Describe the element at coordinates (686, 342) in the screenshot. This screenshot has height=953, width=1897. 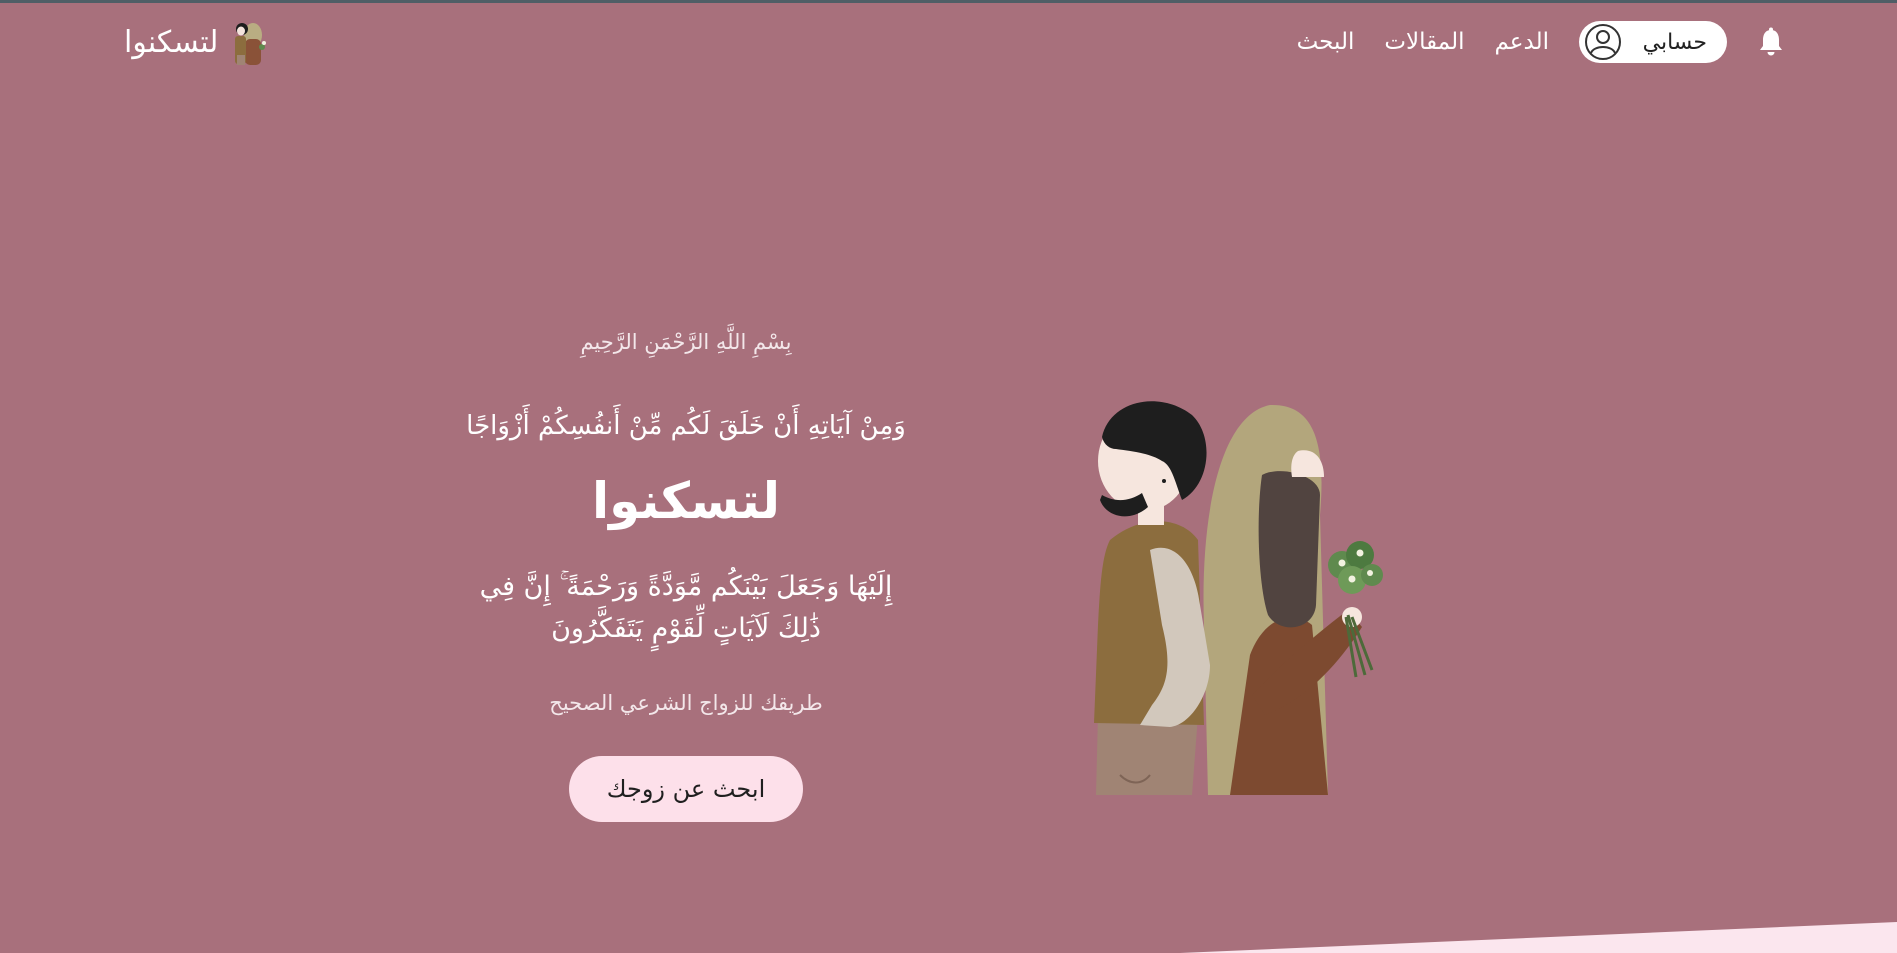
I see `basmala-text: بِسْمِ اللَّهِ الرَّحْمَنِ الرَّحِيمِ` at that location.